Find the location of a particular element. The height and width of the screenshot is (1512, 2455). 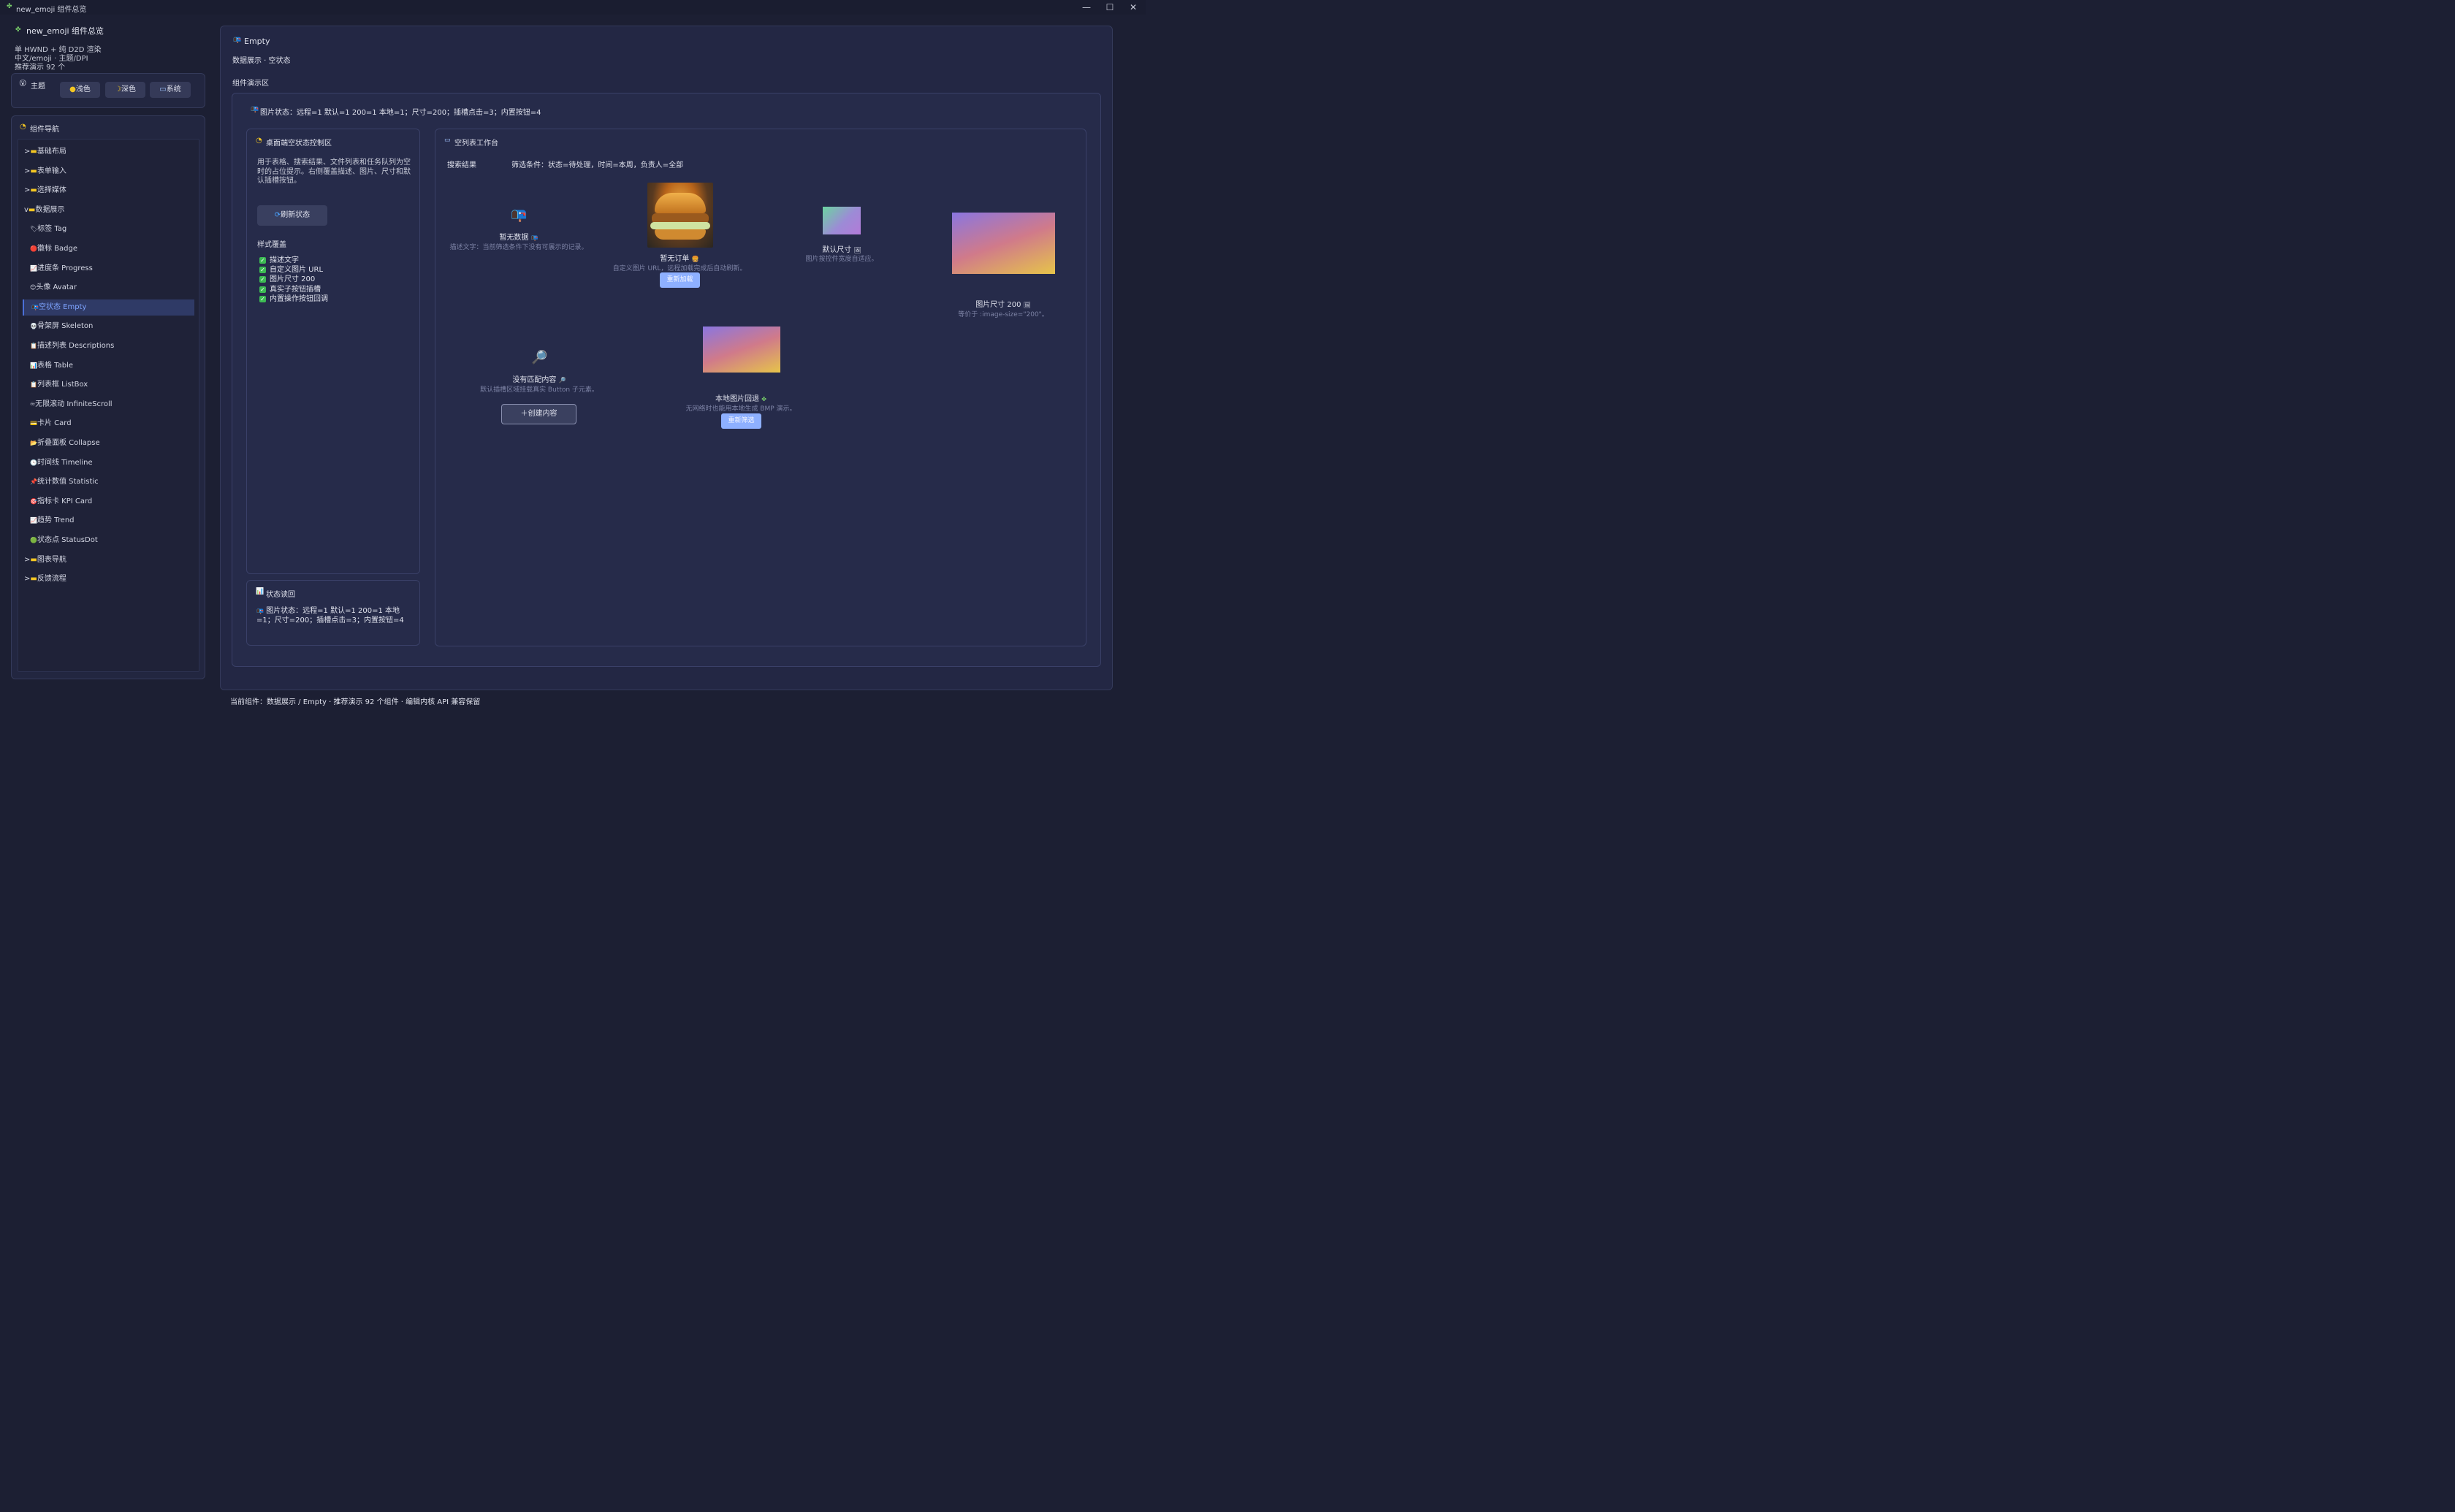

maximize-button: ☐ is located at coordinates (1110, 7).